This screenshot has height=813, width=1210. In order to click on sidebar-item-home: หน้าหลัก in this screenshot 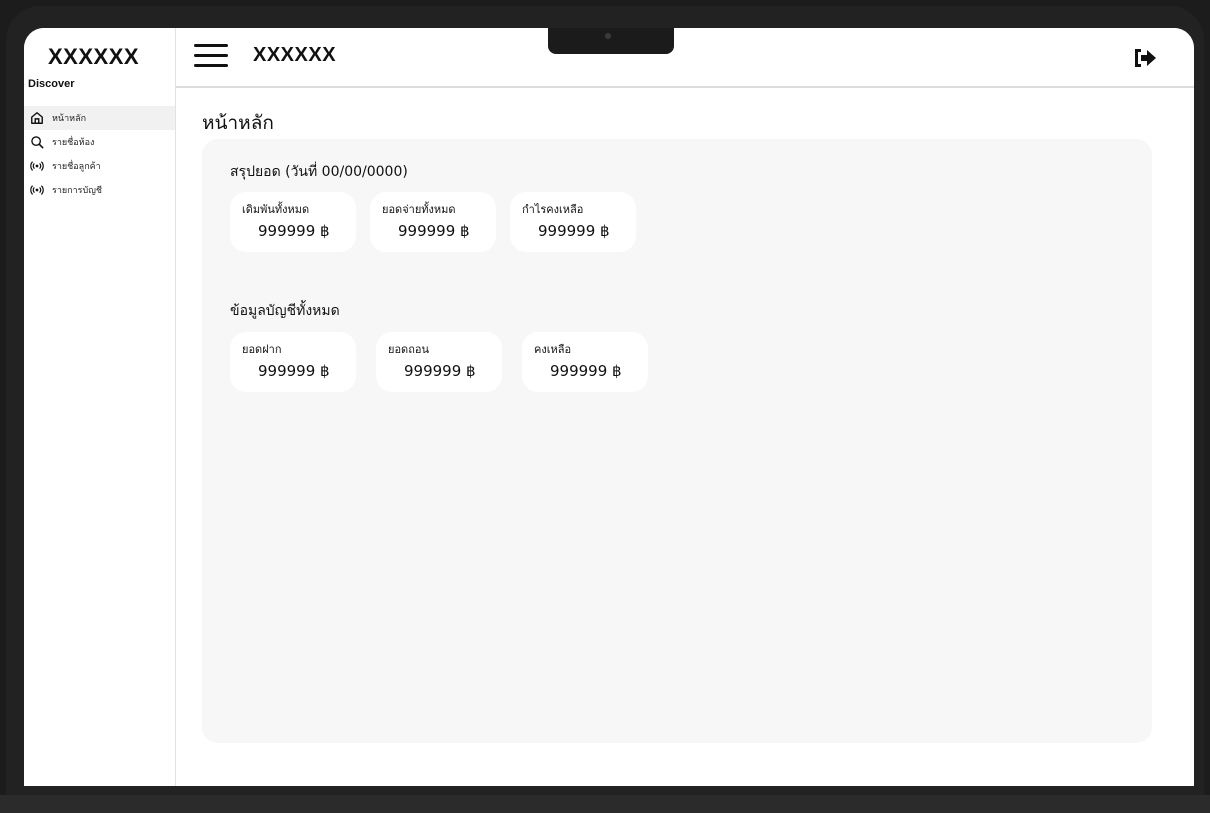, I will do `click(99, 118)`.